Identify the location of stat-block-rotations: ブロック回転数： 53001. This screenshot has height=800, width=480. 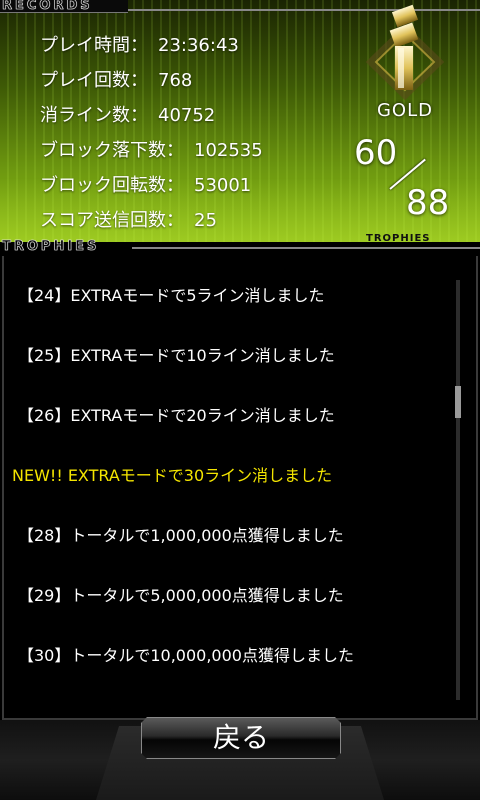
(151, 185).